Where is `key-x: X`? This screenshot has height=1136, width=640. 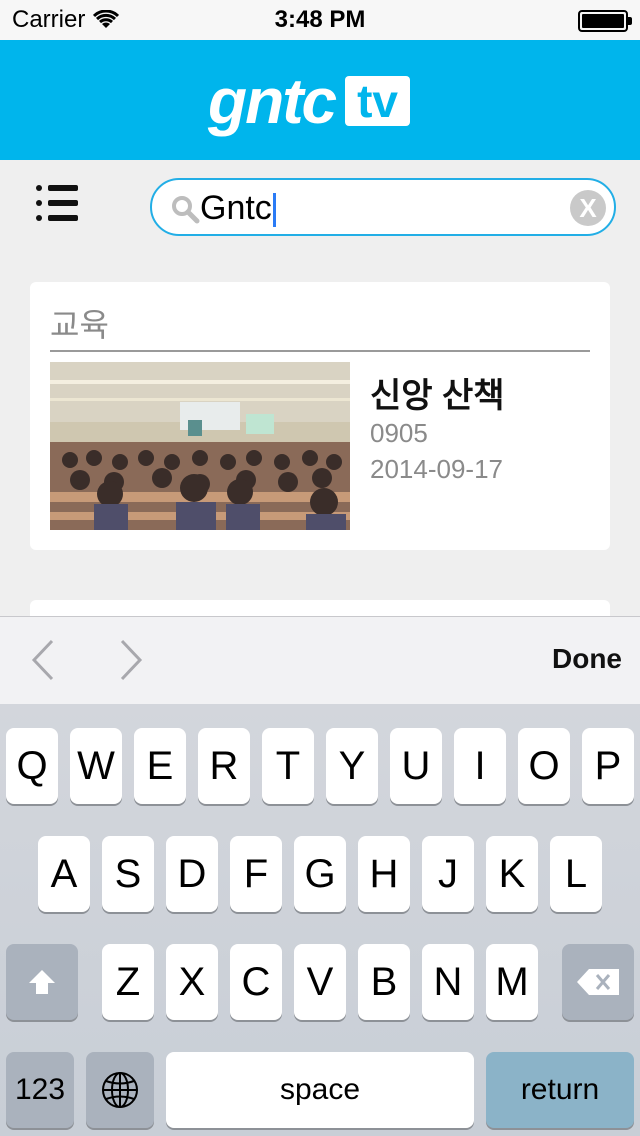
key-x: X is located at coordinates (192, 982).